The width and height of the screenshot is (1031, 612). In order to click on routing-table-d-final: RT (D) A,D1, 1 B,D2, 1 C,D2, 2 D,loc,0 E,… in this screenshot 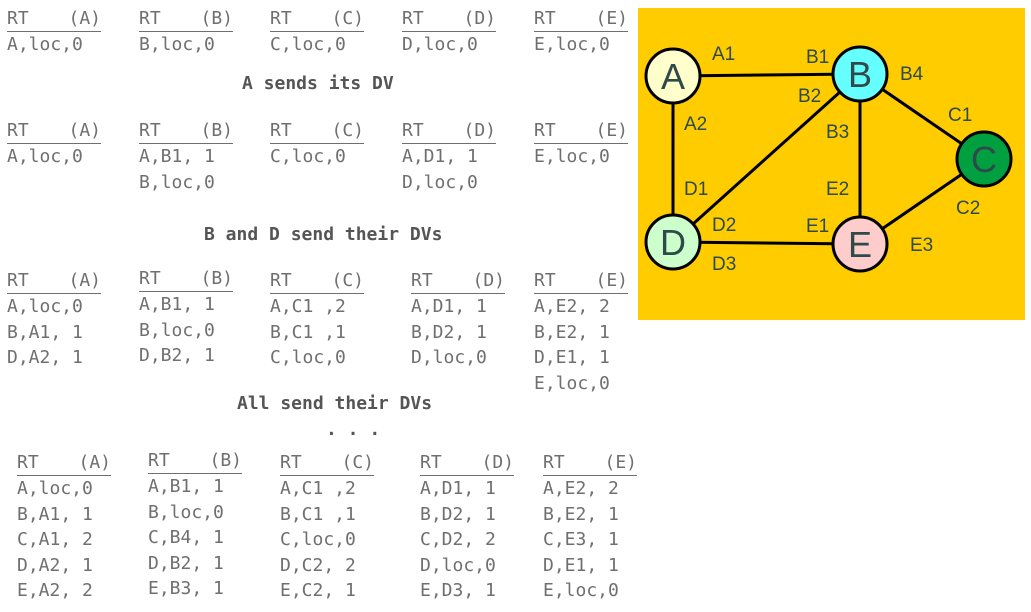, I will do `click(467, 528)`.